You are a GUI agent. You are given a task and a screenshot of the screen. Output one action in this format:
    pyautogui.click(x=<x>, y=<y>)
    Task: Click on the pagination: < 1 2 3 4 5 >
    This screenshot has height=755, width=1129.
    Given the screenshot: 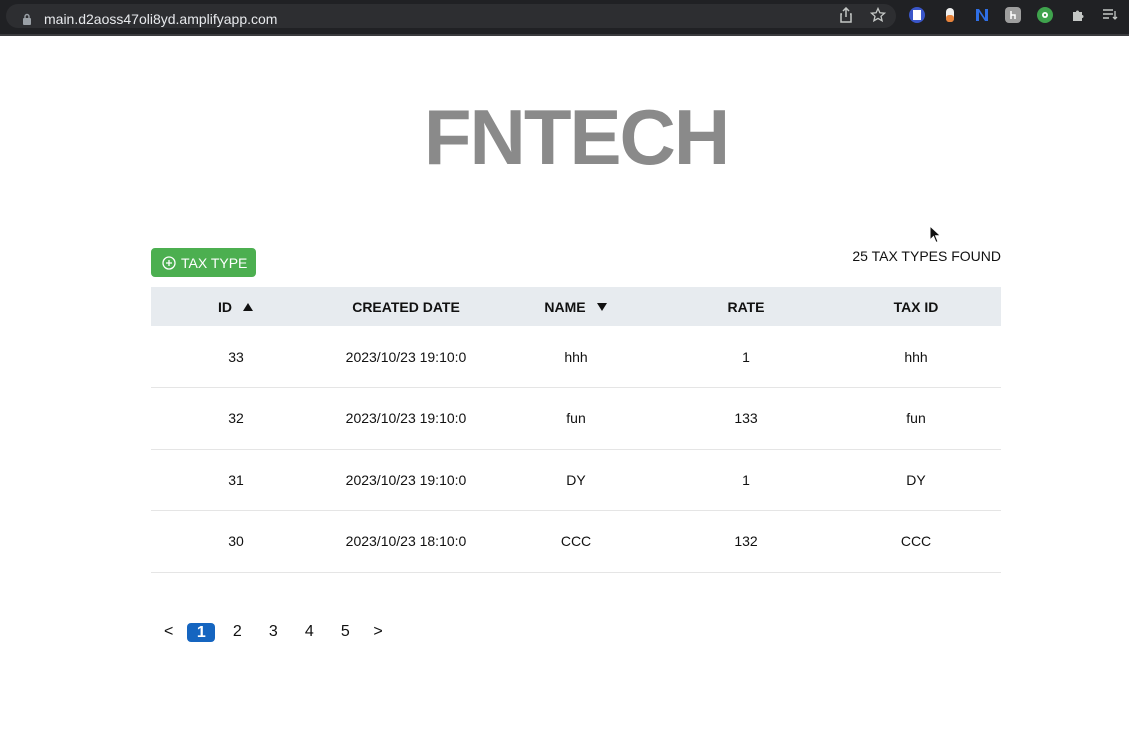 What is the action you would take?
    pyautogui.click(x=270, y=632)
    